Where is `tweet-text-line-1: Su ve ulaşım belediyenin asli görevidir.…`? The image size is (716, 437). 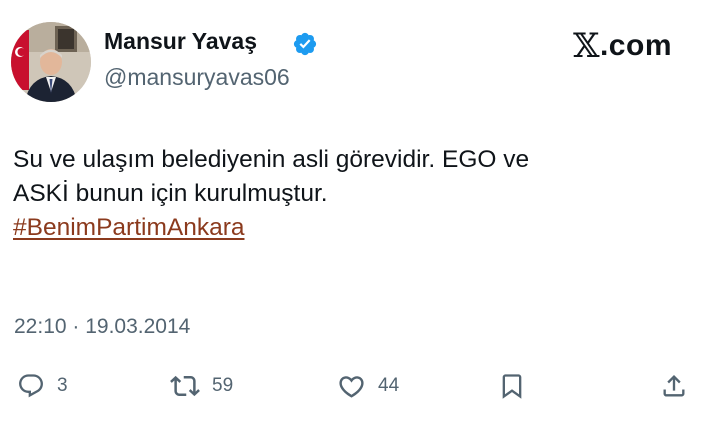
tweet-text-line-1: Su ve ulaşım belediyenin asli görevidir.… is located at coordinates (271, 159).